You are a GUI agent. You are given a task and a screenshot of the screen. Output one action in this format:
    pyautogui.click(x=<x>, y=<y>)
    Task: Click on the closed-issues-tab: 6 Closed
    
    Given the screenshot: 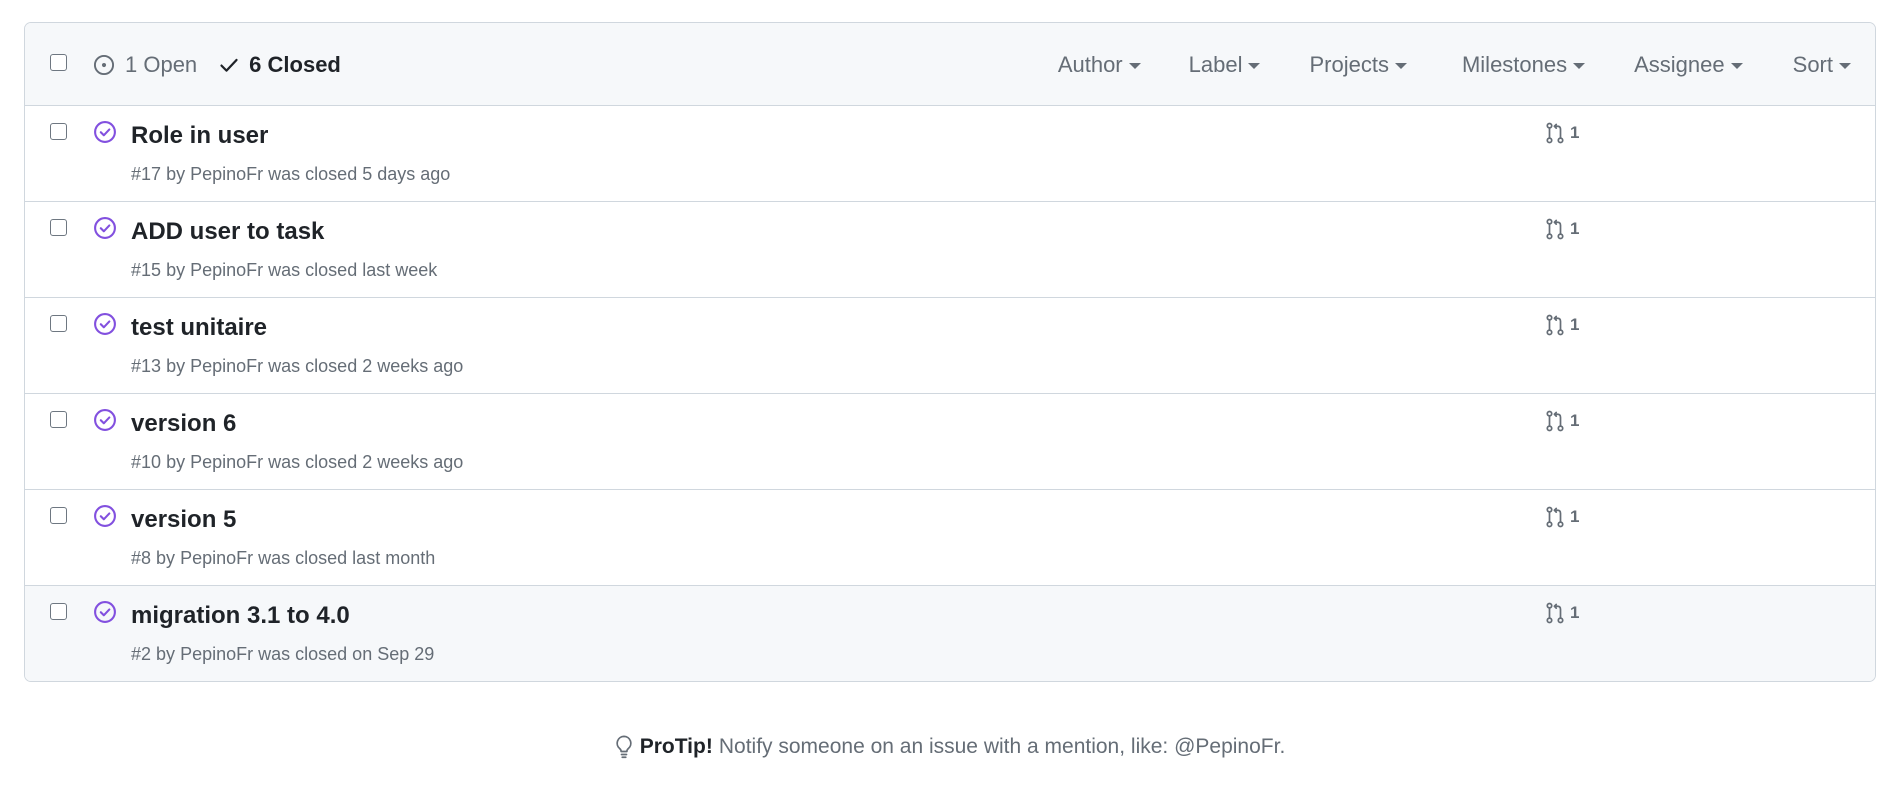 What is the action you would take?
    pyautogui.click(x=280, y=65)
    